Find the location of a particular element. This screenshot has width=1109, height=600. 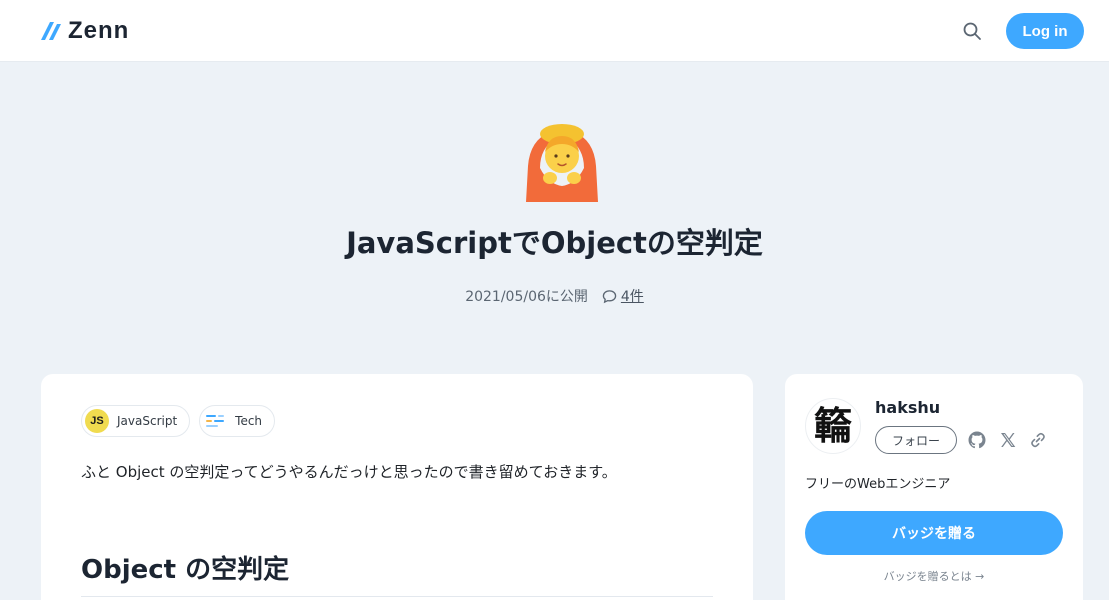

search-icon is located at coordinates (972, 31).